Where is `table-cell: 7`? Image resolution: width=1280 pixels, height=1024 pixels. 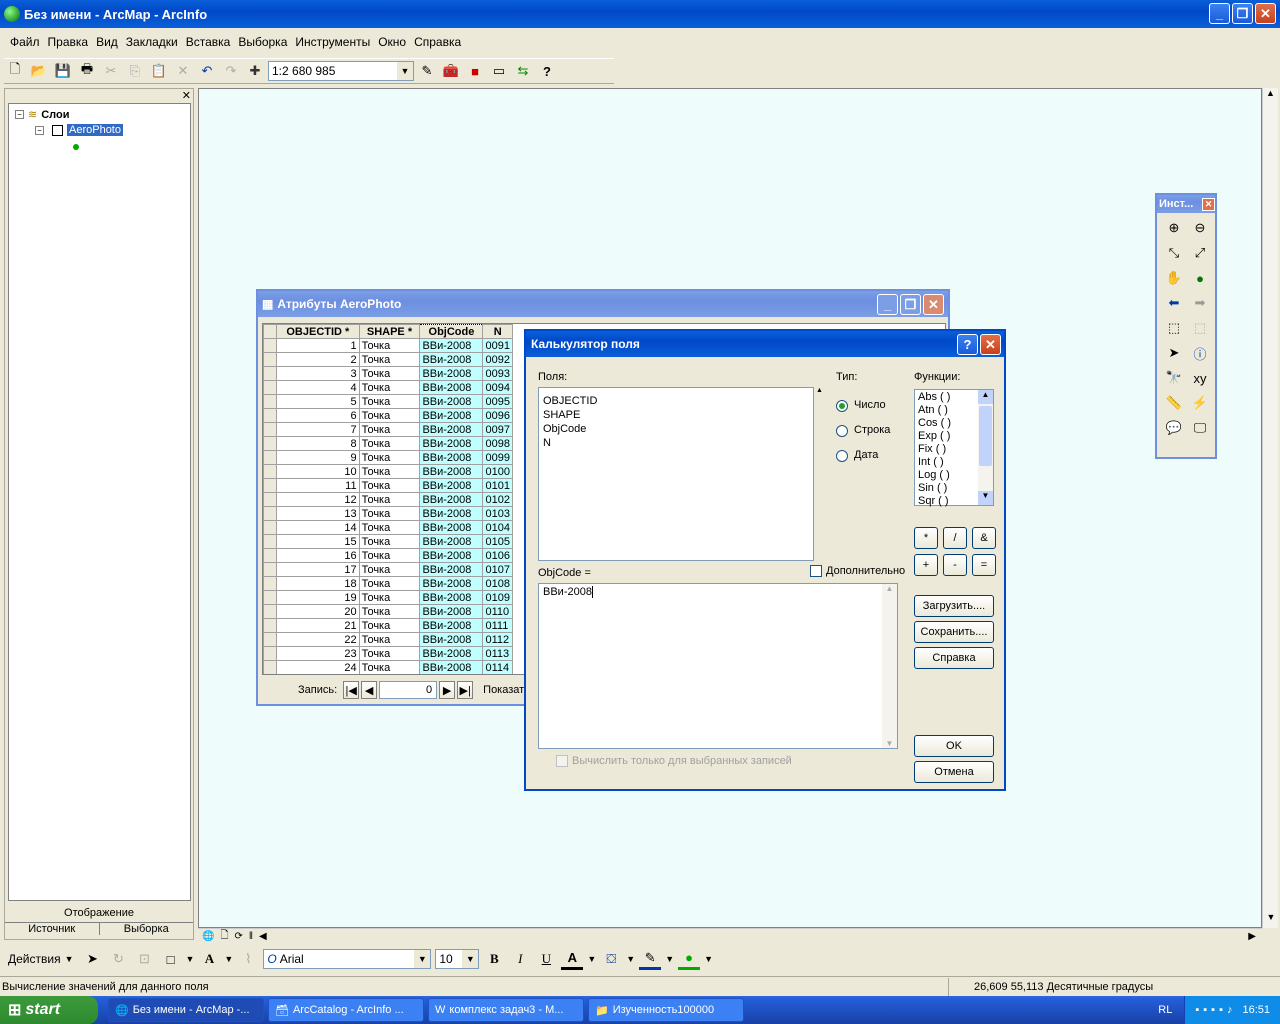 table-cell: 7 is located at coordinates (318, 429).